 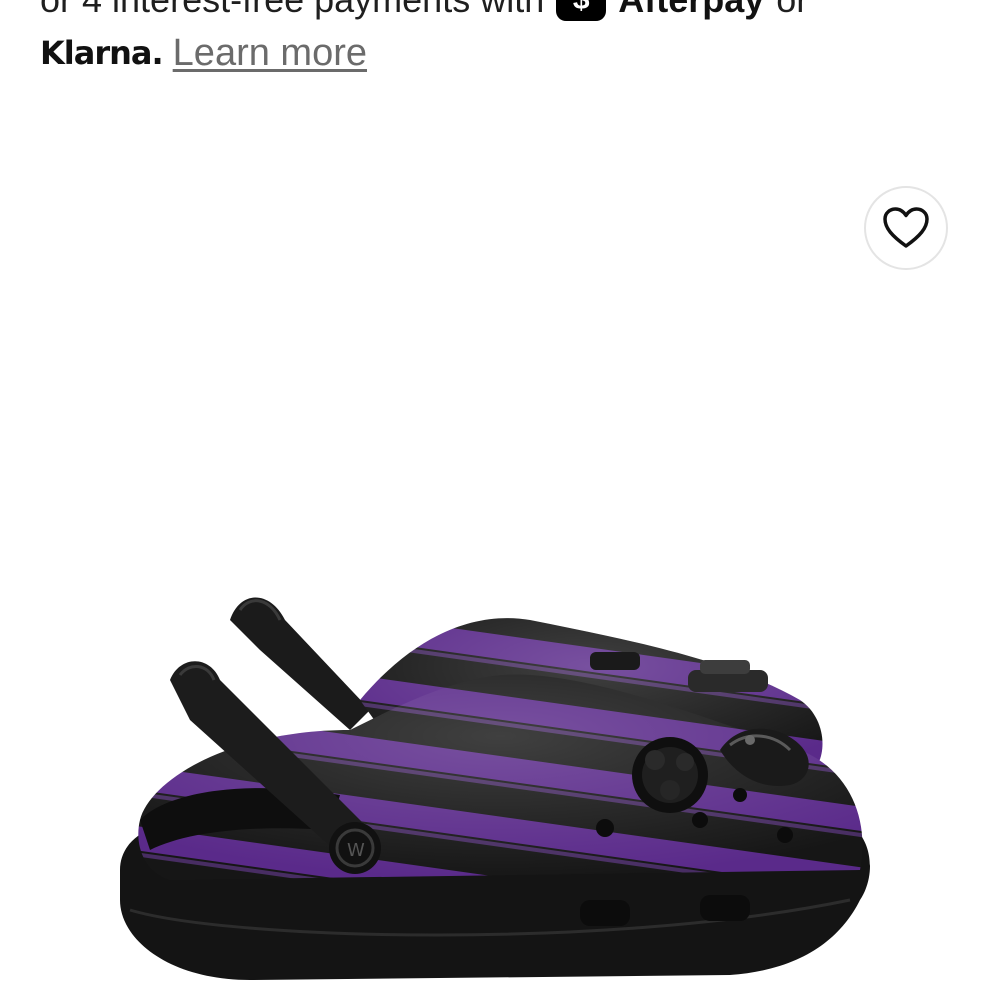 I want to click on klarna-logo: Klarna., so click(x=102, y=53).